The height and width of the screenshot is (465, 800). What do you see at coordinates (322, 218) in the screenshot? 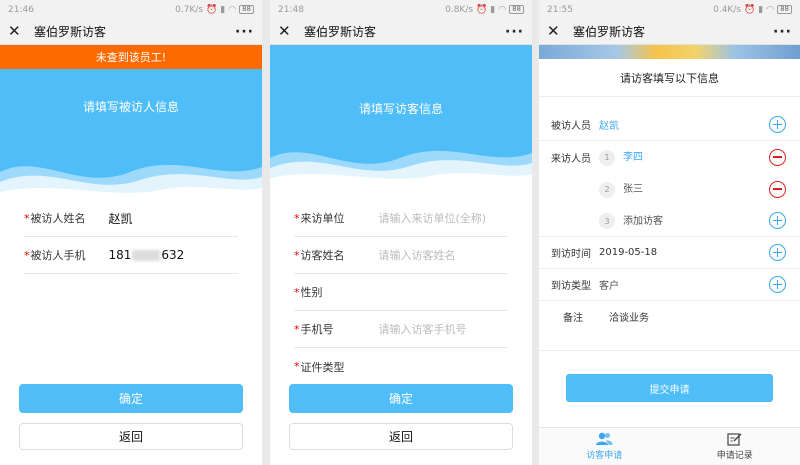
I see `company-label: 来访单位` at bounding box center [322, 218].